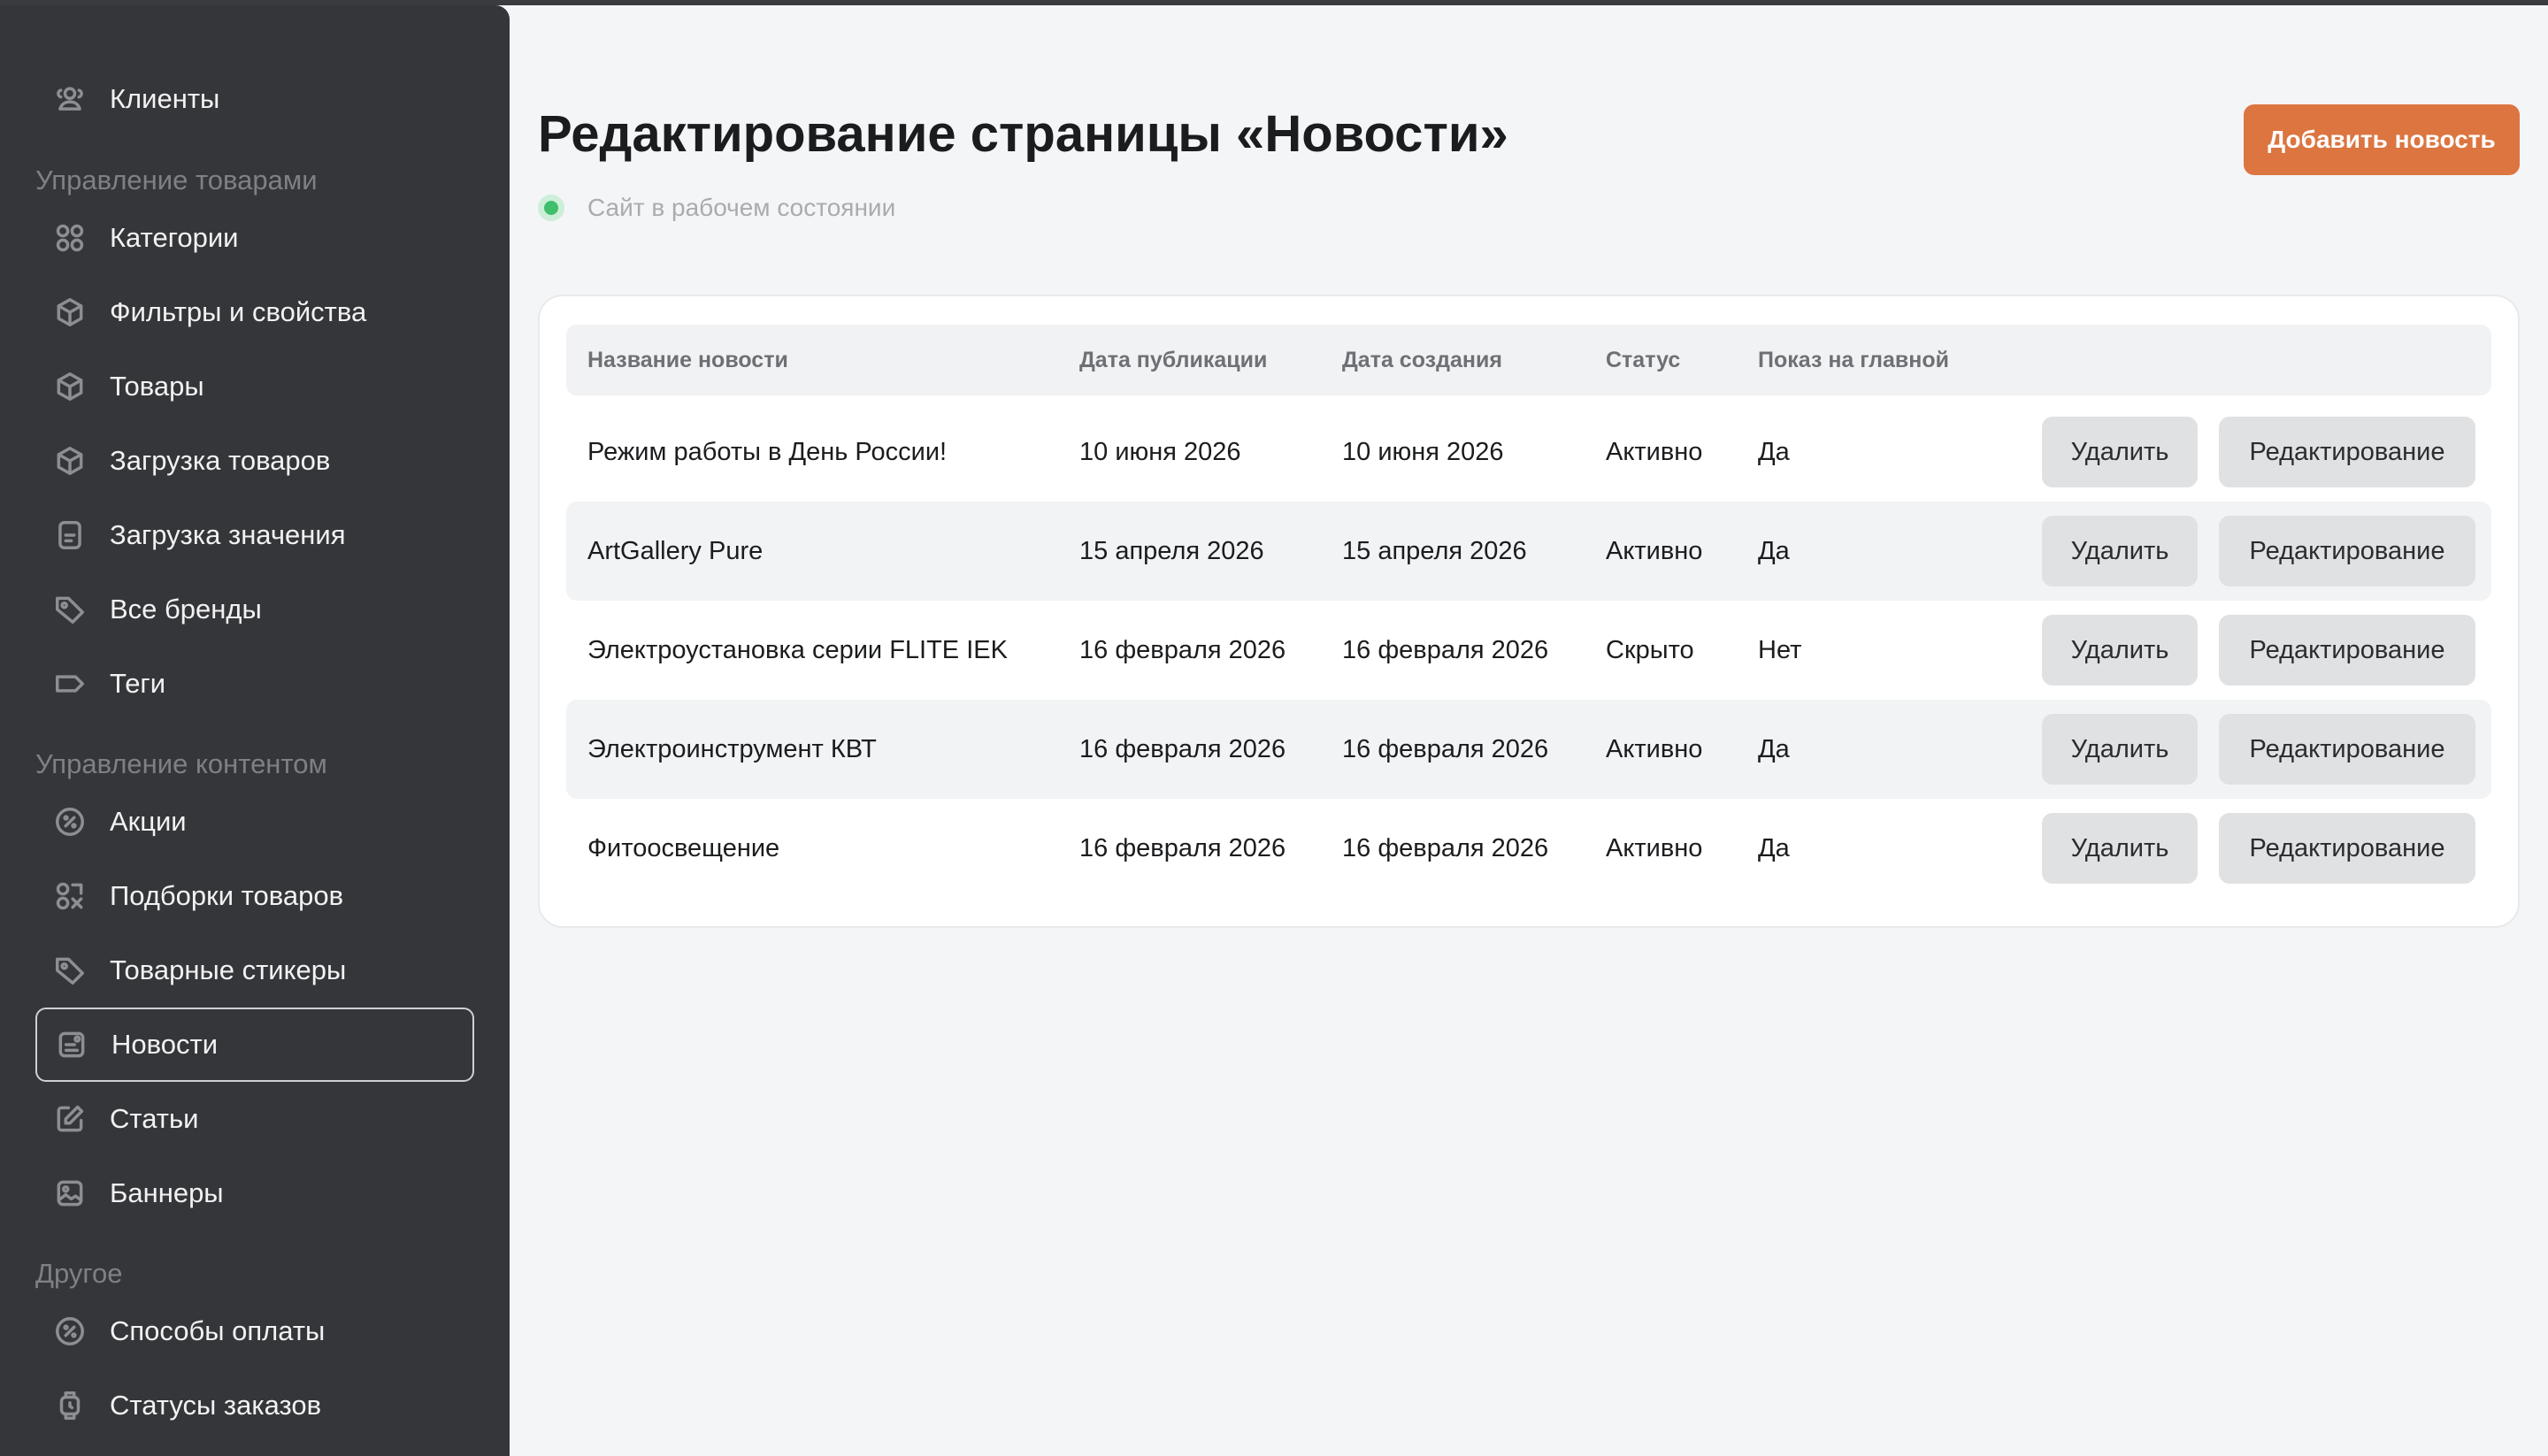 This screenshot has width=2548, height=1456. Describe the element at coordinates (220, 460) in the screenshot. I see `sidebar-item-label: Загрузка товаров` at that location.